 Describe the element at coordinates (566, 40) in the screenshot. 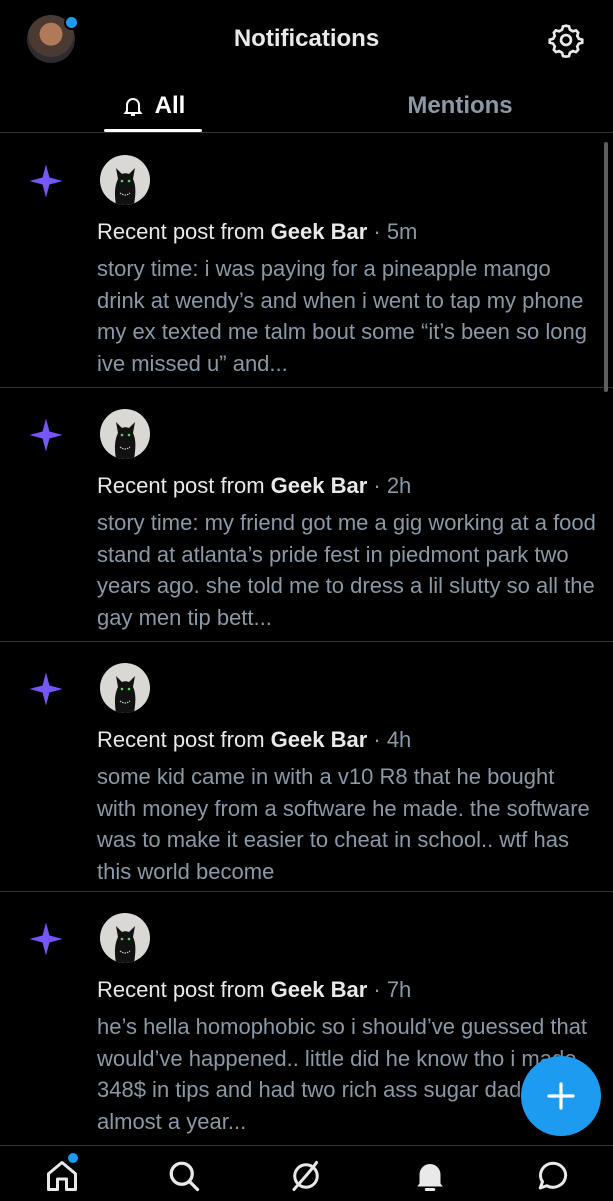

I see `gear-icon` at that location.